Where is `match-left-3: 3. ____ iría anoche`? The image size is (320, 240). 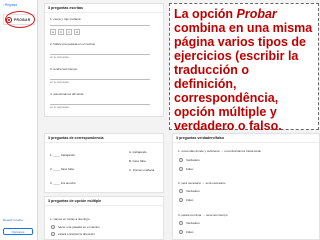
match-left-3: 3. ____ iría anoche is located at coordinates (63, 183).